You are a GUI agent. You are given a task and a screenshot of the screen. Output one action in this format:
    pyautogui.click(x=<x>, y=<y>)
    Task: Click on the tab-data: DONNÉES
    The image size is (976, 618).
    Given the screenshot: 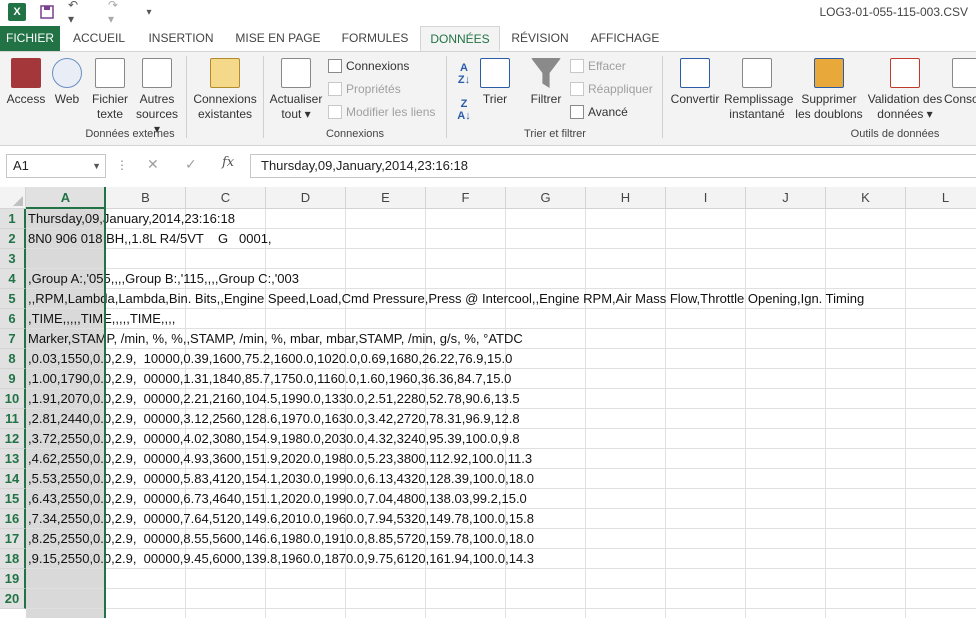 What is the action you would take?
    pyautogui.click(x=460, y=39)
    